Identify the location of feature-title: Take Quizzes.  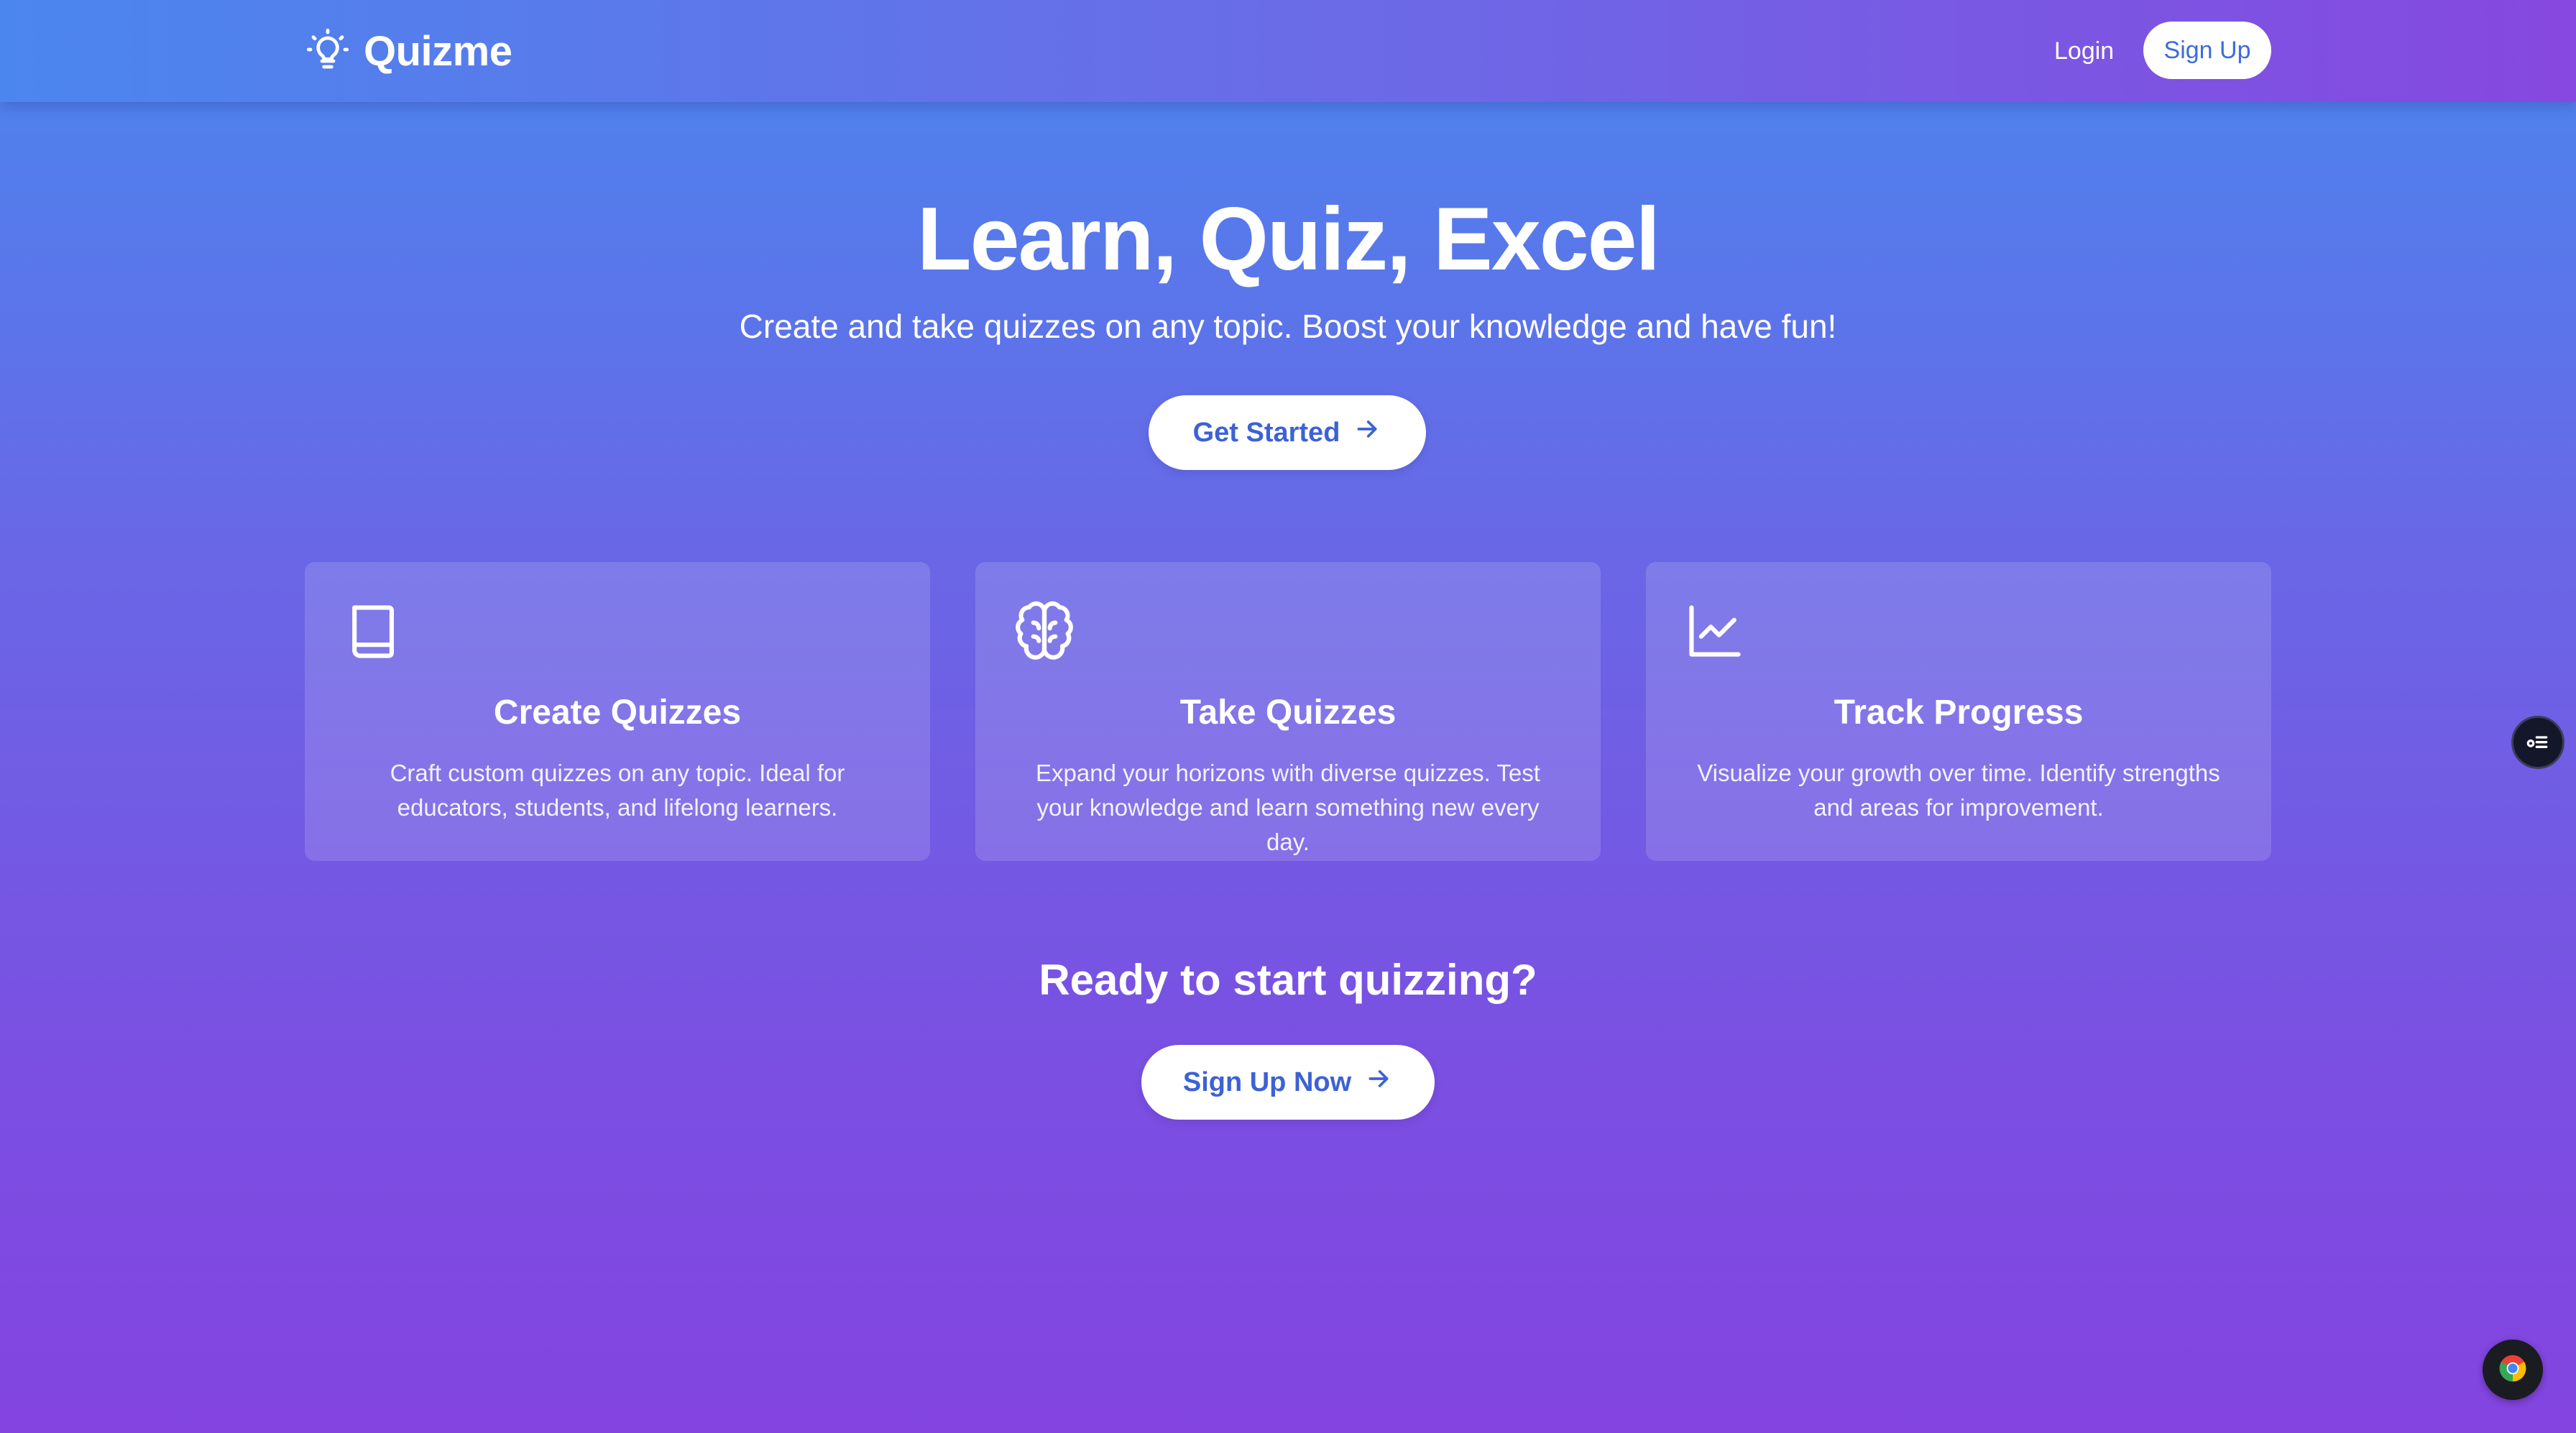
(1288, 713).